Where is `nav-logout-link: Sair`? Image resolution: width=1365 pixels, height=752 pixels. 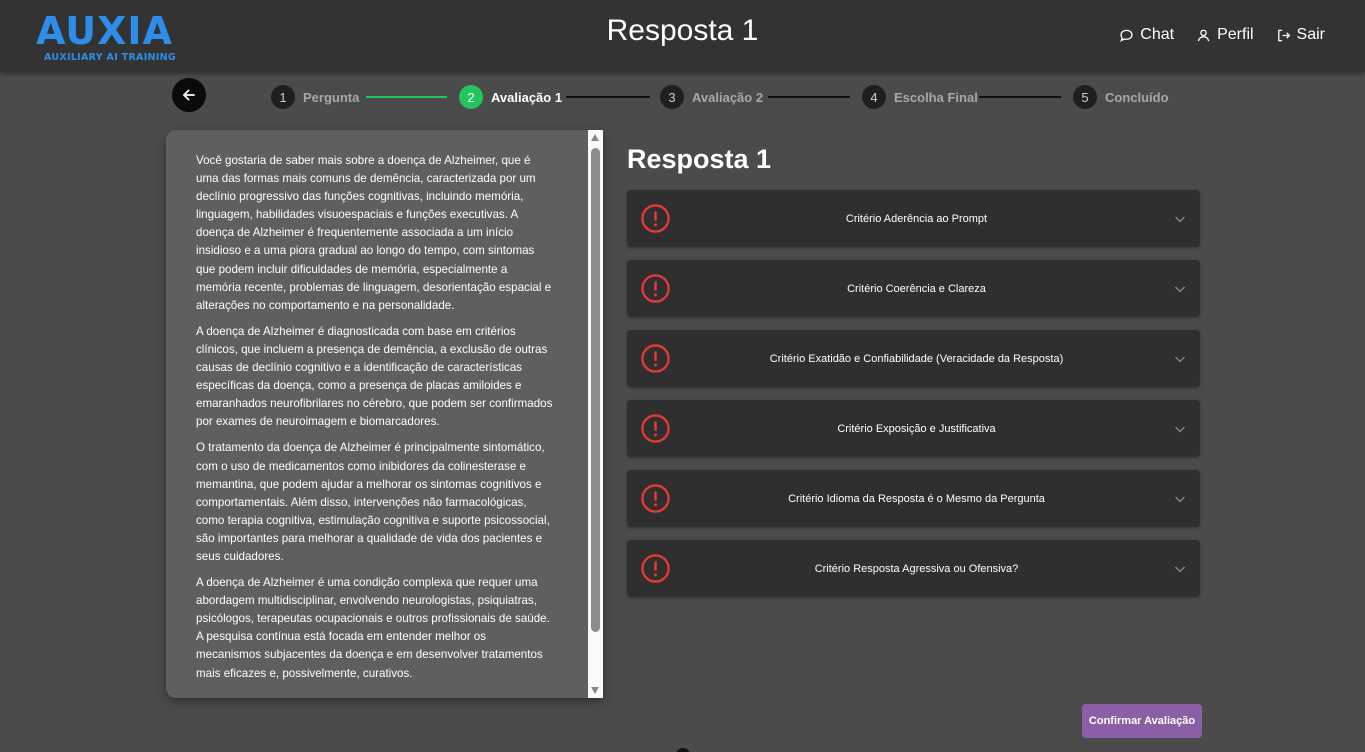
nav-logout-link: Sair is located at coordinates (1300, 35).